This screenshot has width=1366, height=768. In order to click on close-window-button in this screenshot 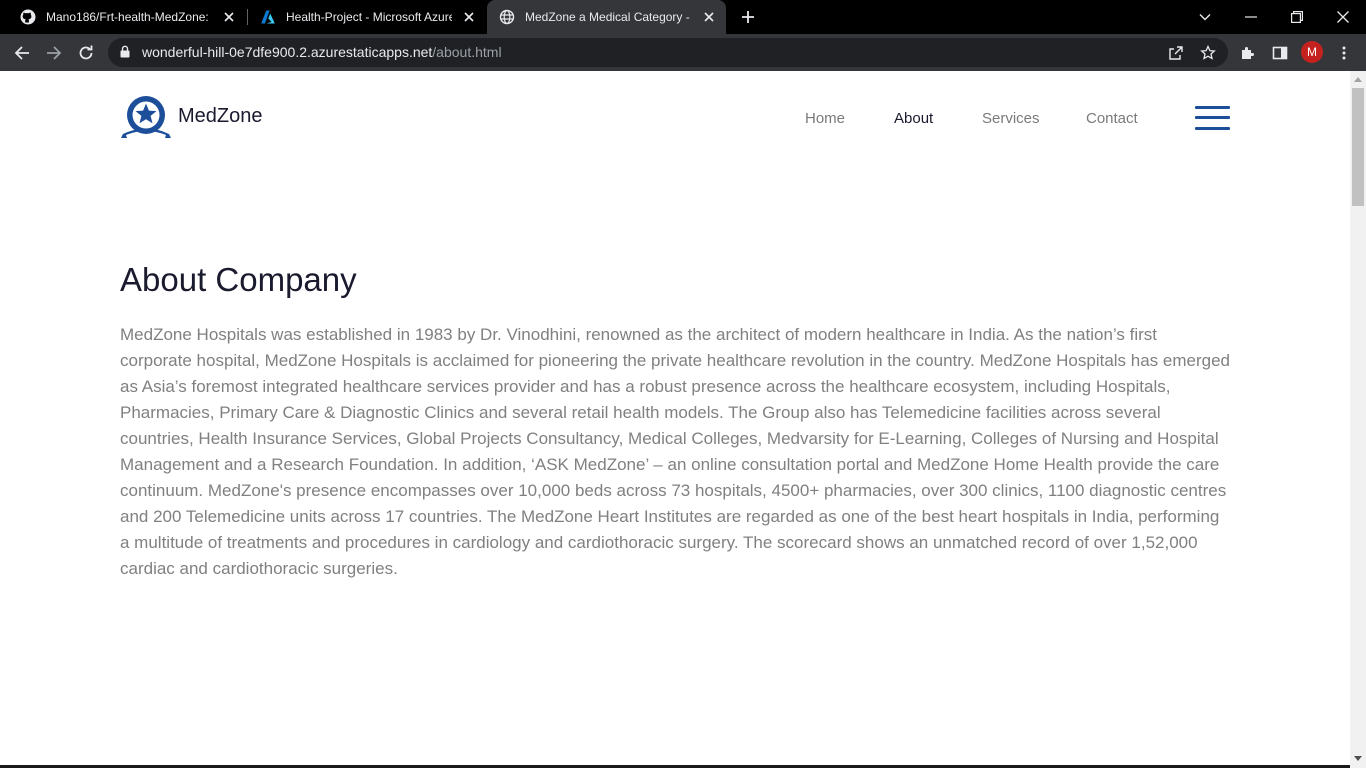, I will do `click(1343, 17)`.